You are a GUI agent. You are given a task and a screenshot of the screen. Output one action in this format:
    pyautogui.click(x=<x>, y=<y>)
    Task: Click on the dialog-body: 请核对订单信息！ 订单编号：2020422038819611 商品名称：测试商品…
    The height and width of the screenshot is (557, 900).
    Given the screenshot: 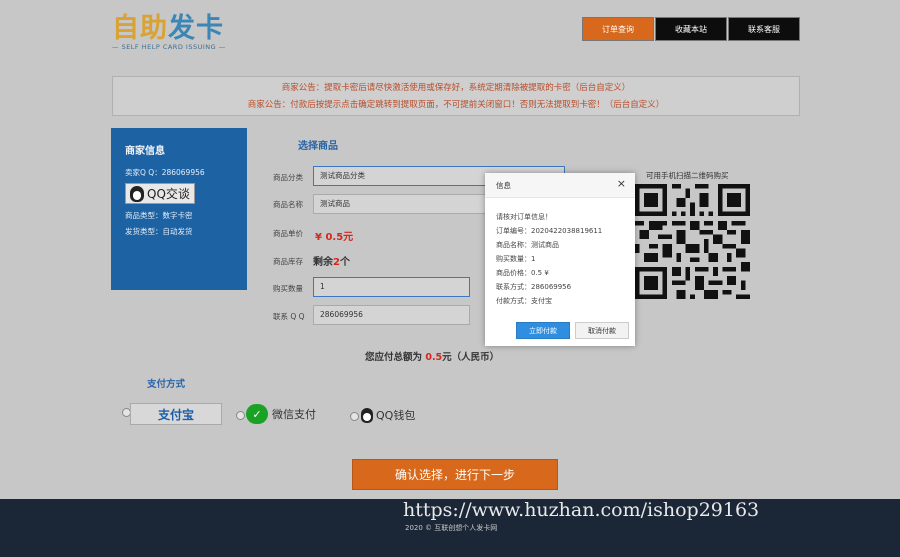 What is the action you would take?
    pyautogui.click(x=560, y=253)
    